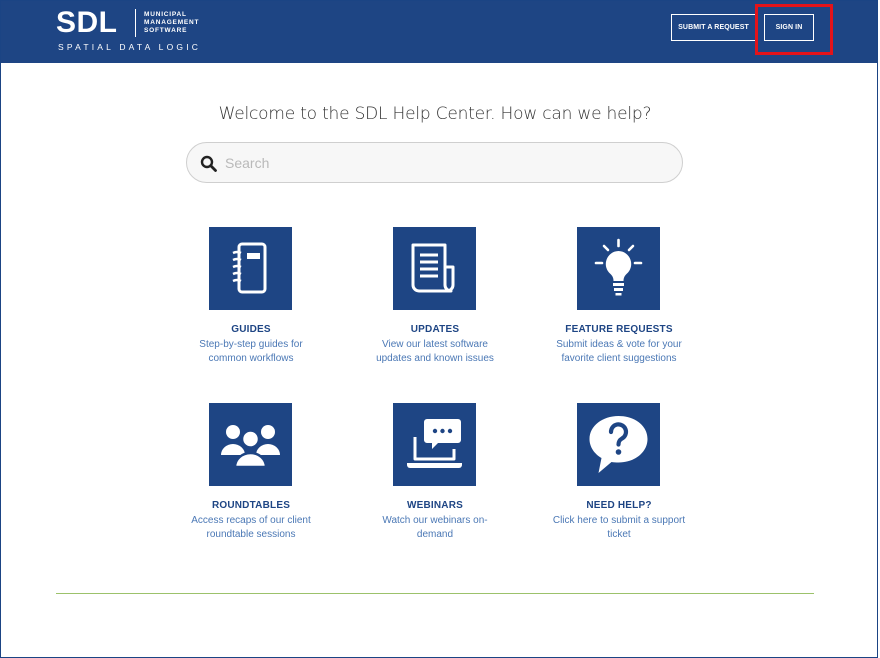 Image resolution: width=880 pixels, height=658 pixels. I want to click on card-description-line: roundtable sessions, so click(251, 535).